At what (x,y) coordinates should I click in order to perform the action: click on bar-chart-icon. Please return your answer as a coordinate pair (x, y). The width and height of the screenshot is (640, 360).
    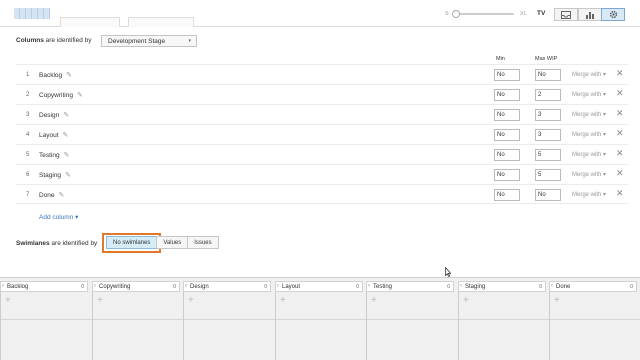
    Looking at the image, I should click on (590, 15).